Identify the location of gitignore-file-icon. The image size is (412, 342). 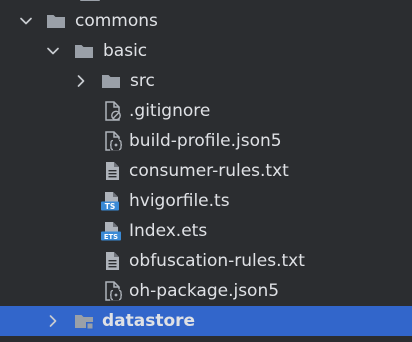
(113, 111).